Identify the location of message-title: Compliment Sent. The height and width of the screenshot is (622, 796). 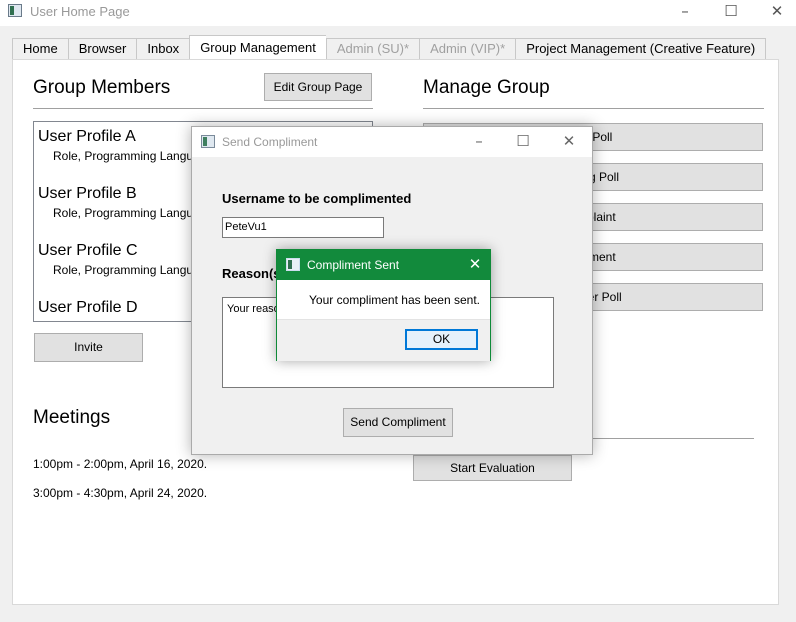
(353, 265).